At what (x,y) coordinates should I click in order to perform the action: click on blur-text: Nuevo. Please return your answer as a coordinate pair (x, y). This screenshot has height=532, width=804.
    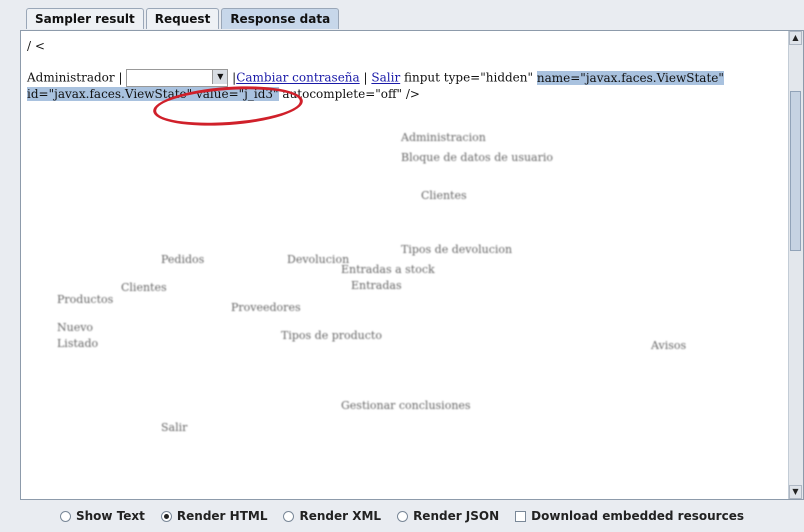
    Looking at the image, I should click on (75, 327).